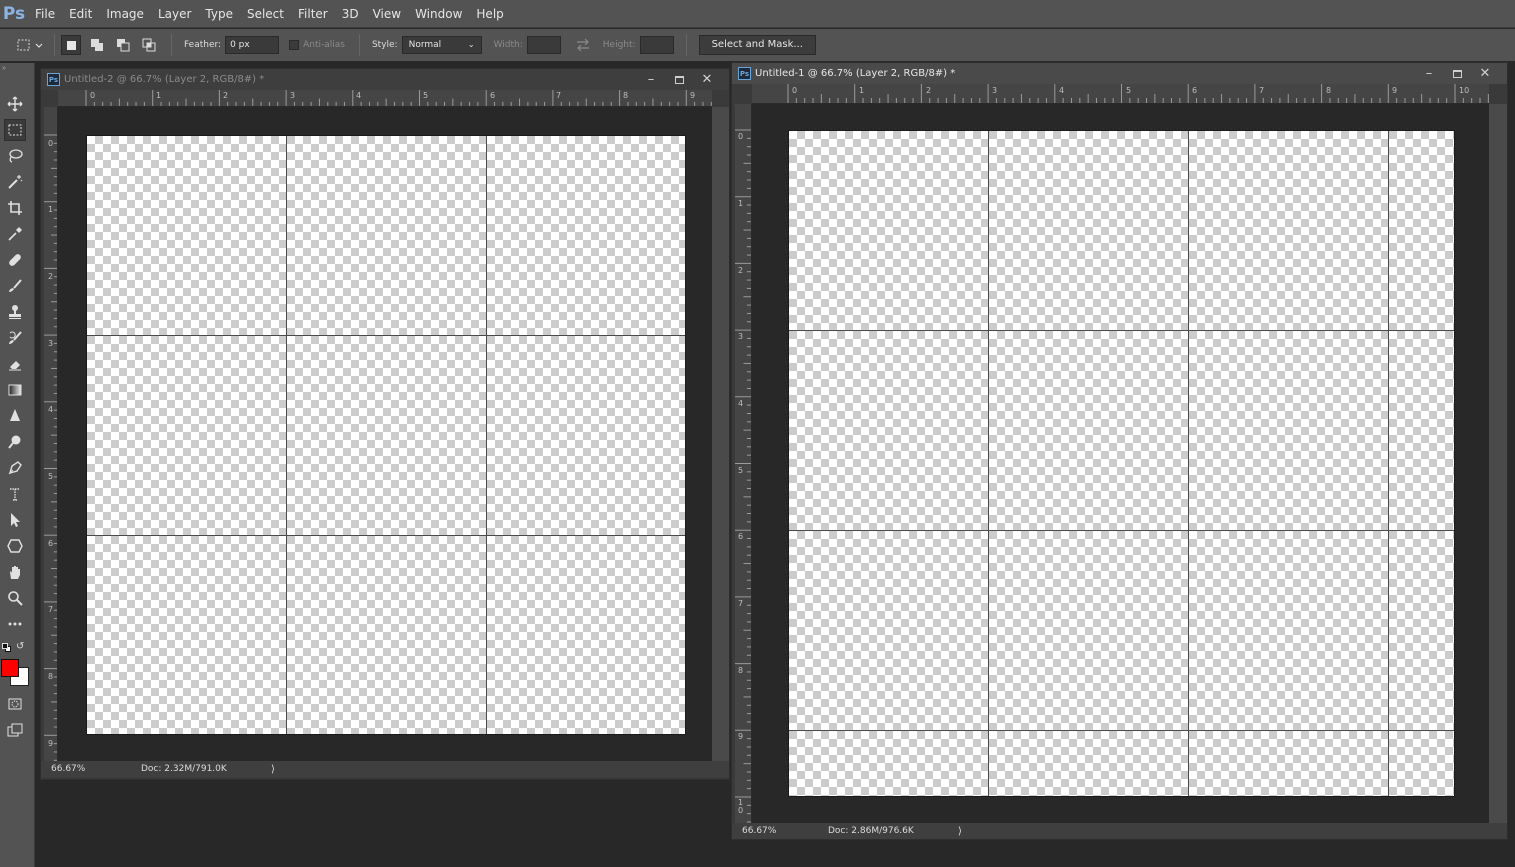 This screenshot has width=1515, height=867. I want to click on gradient-tool, so click(15, 390).